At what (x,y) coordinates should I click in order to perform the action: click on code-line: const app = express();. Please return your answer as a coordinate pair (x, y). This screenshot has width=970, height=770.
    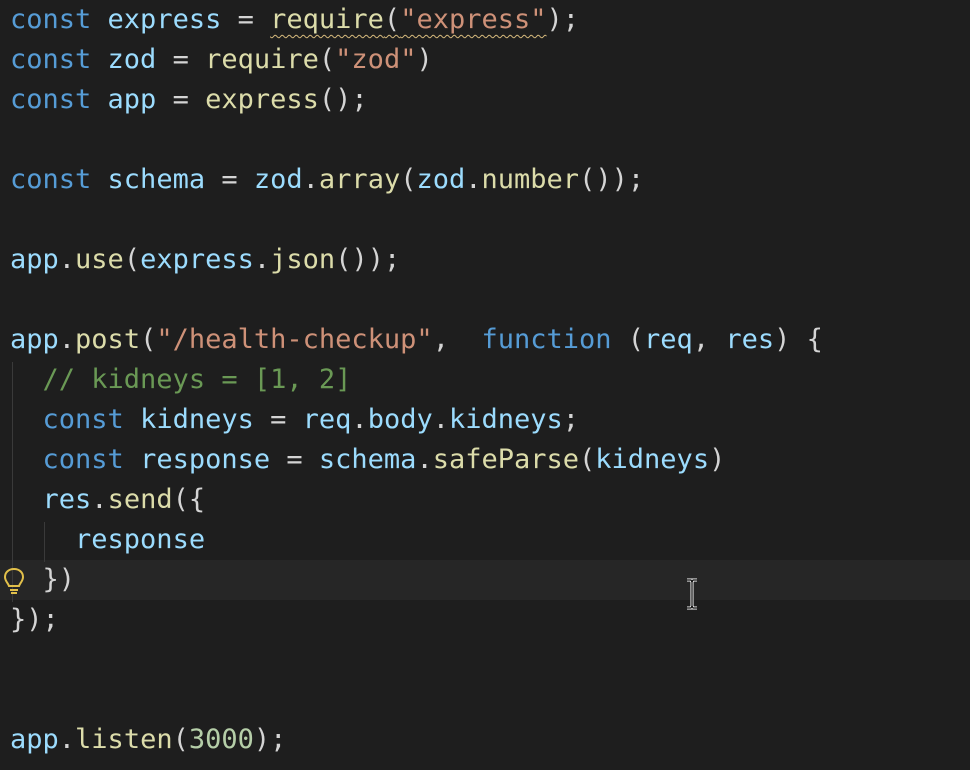
    Looking at the image, I should click on (485, 100).